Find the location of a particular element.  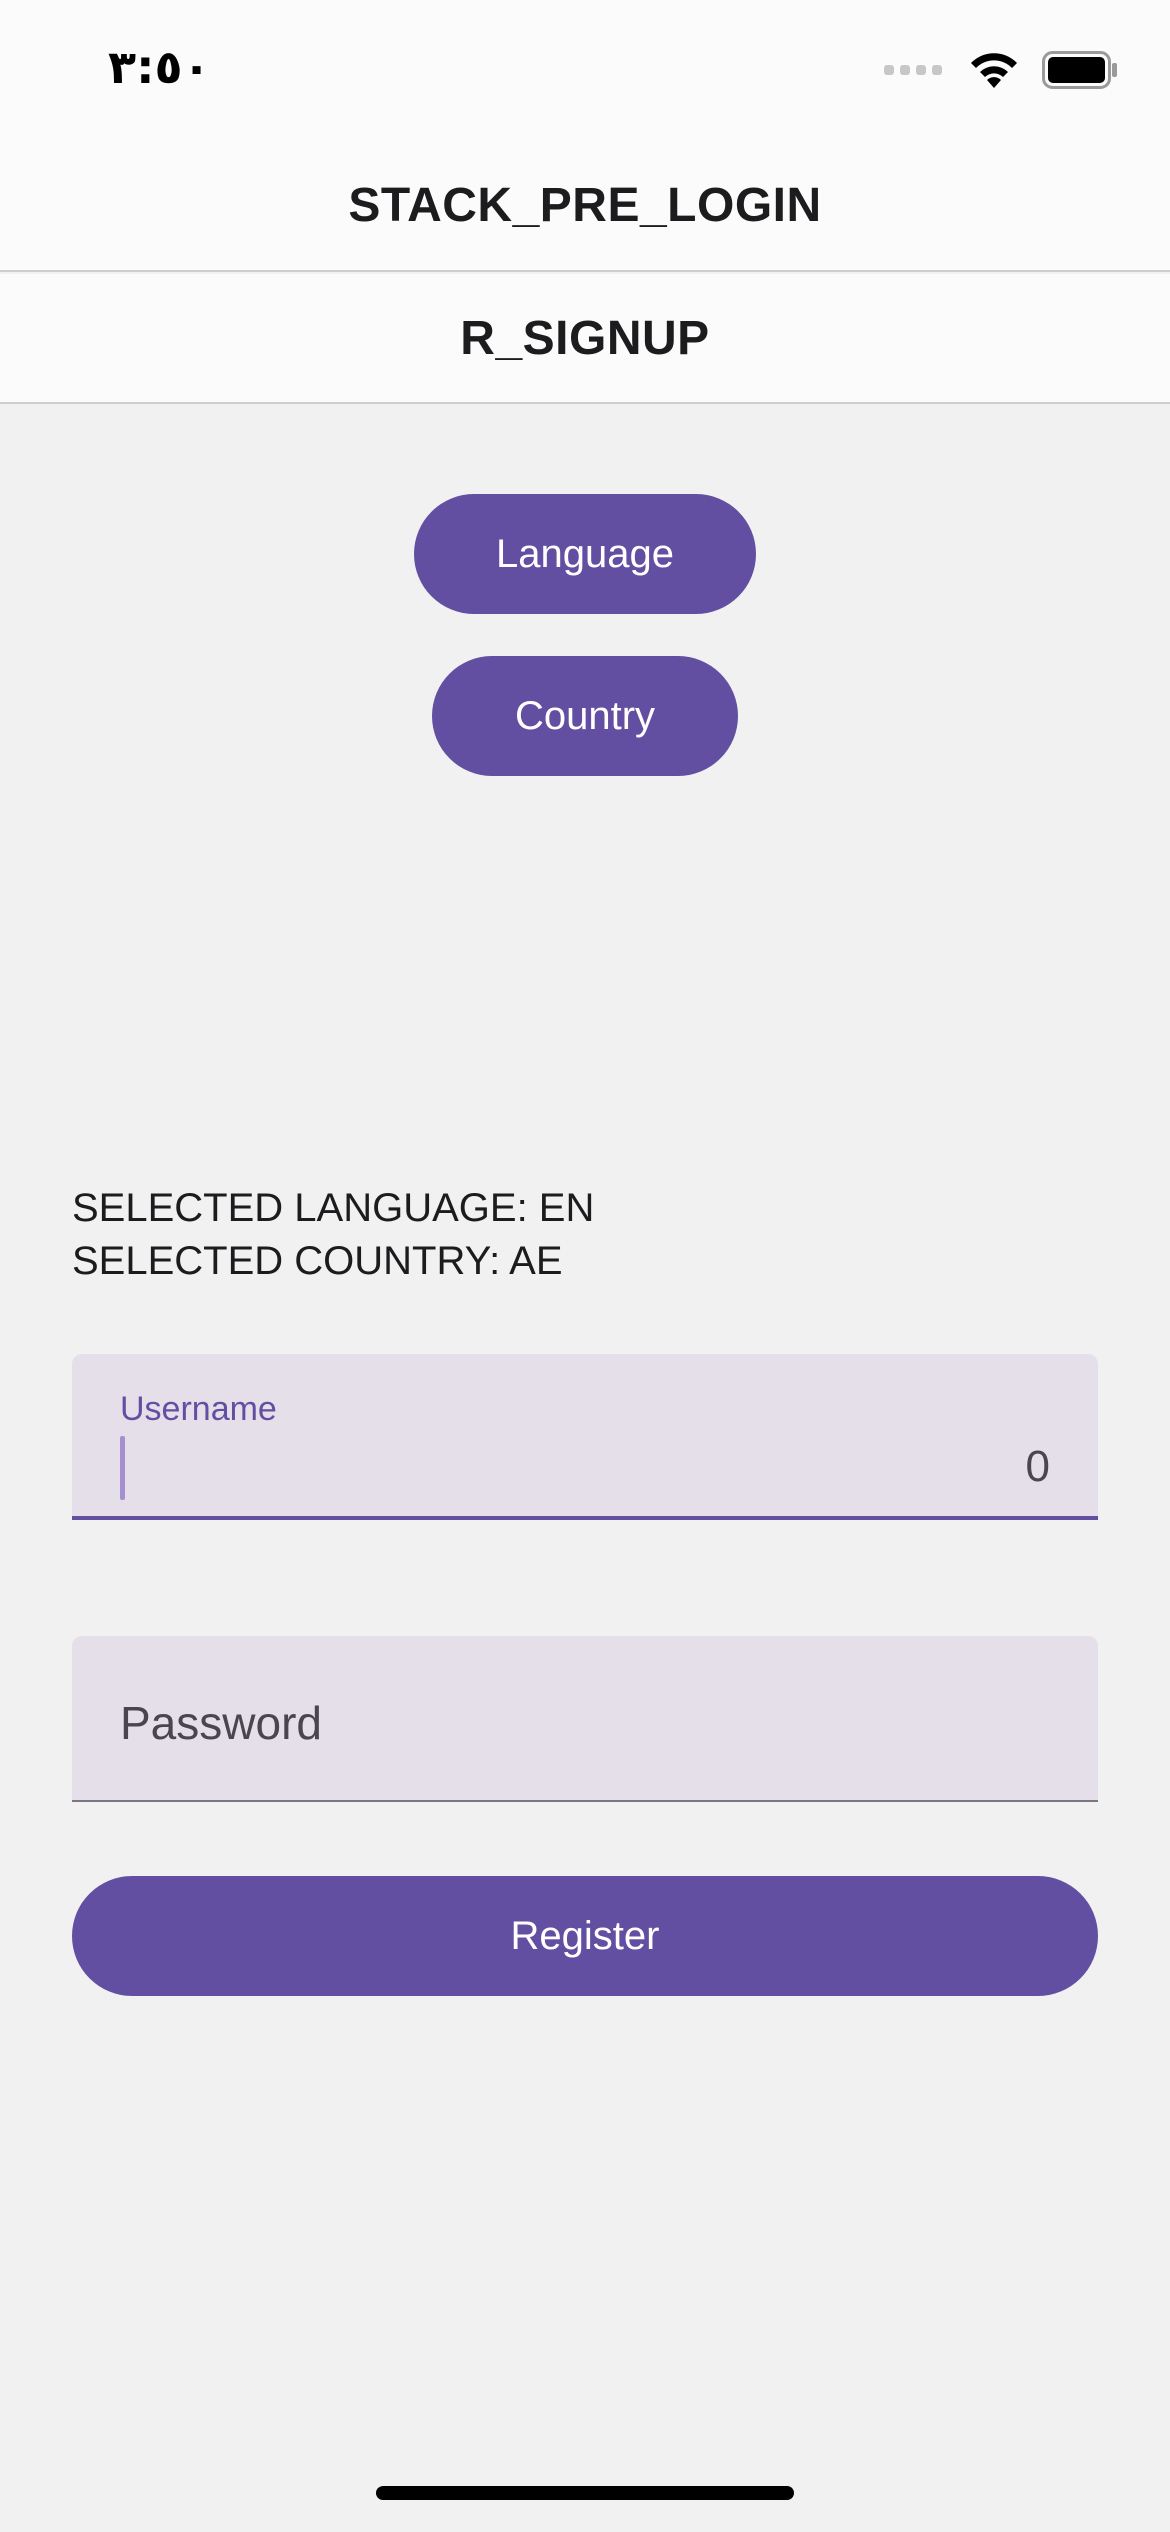

selected-country-text: SELECTED COUNTRY: AE is located at coordinates (317, 1261).